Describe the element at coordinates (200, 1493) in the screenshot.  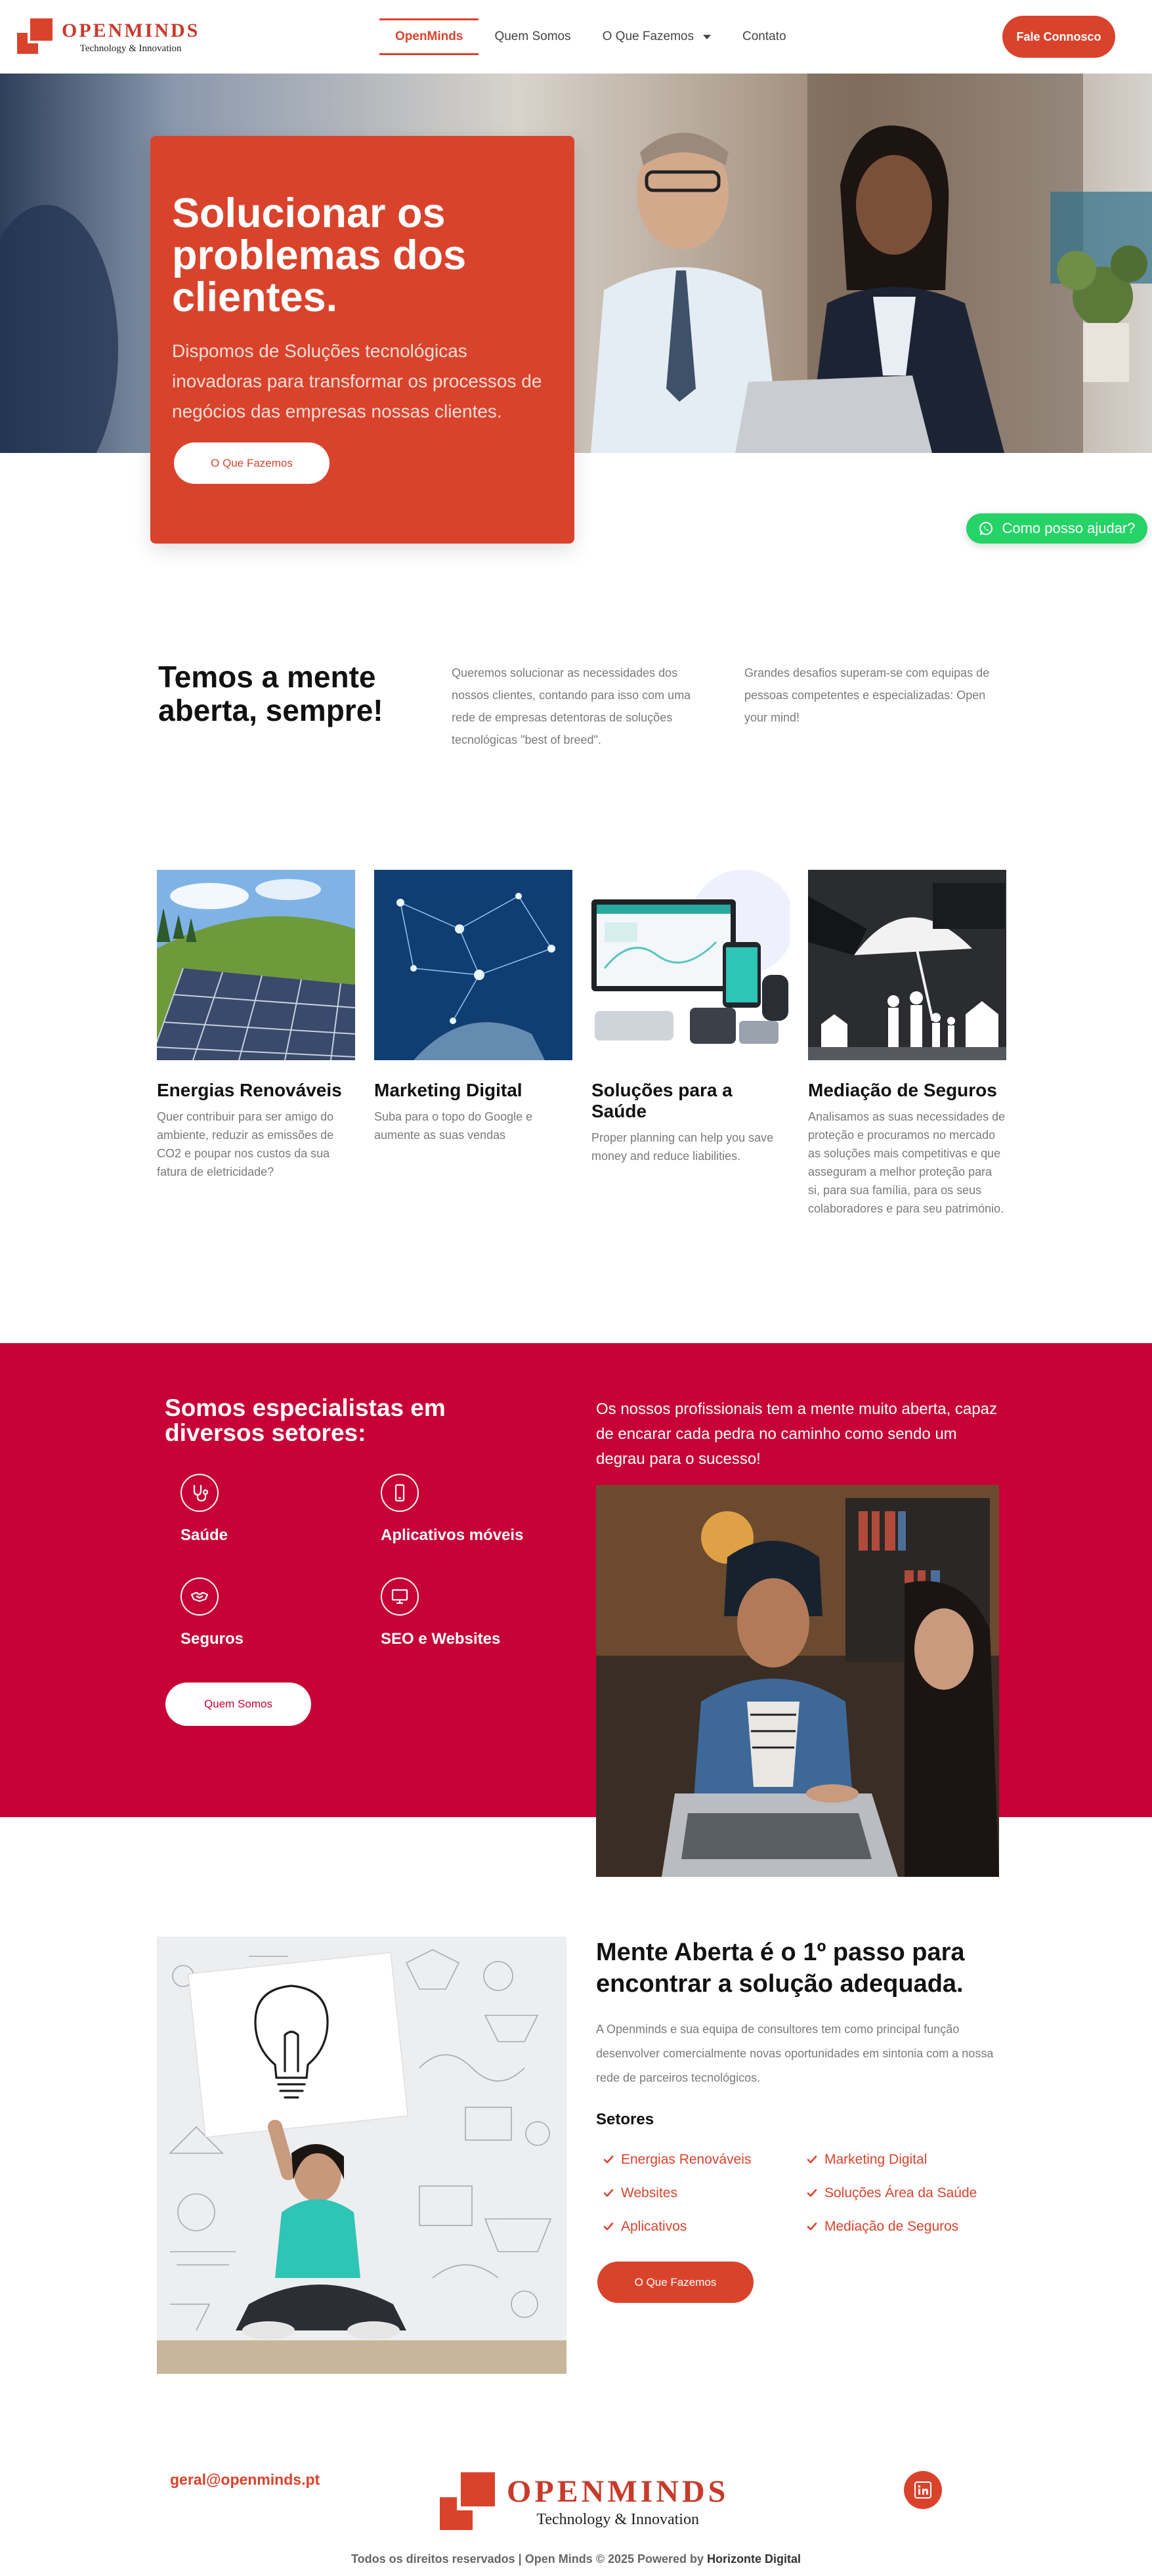
I see `stethoscope-icon` at that location.